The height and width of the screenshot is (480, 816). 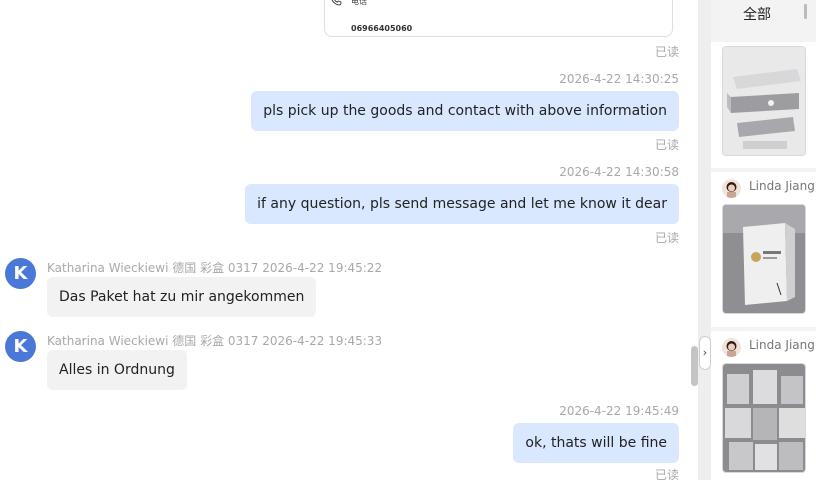 I want to click on phone-icon, so click(x=336, y=3).